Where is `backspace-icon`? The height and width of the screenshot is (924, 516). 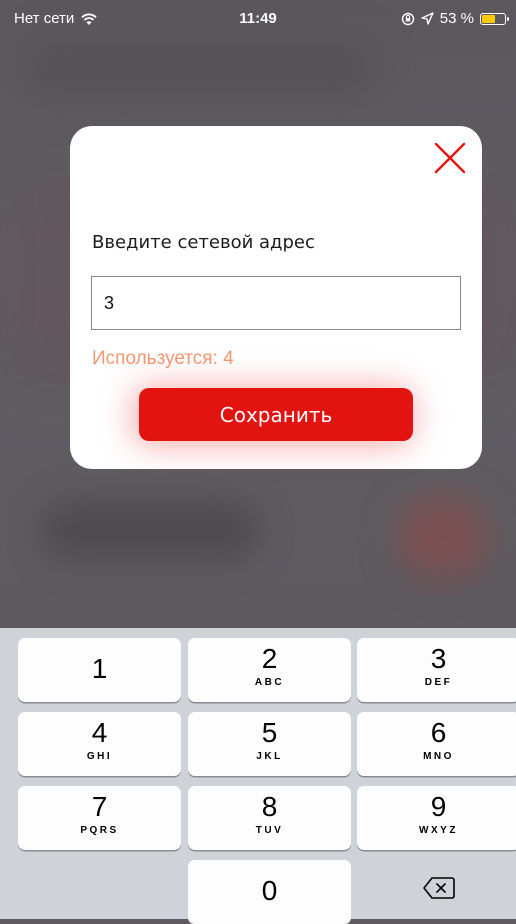
backspace-icon is located at coordinates (438, 888).